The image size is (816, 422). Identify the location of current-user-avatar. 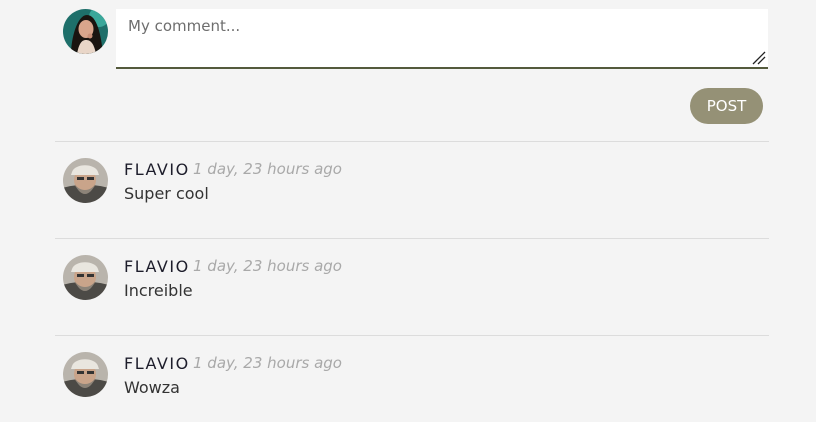
(85, 31).